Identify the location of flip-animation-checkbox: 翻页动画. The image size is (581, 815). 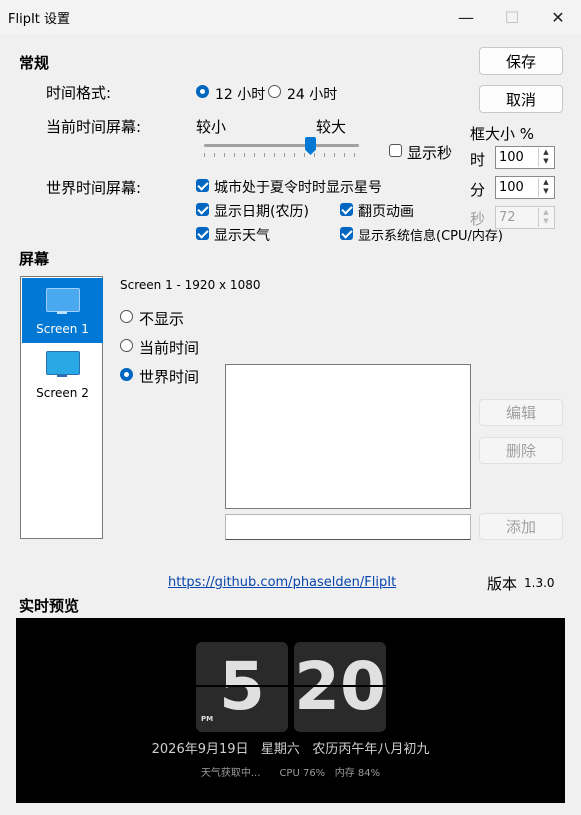
(385, 211).